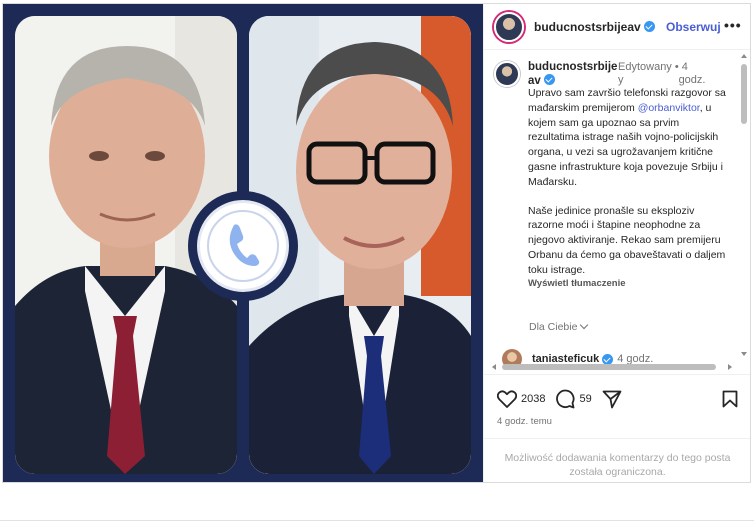 The width and height of the screenshot is (754, 527). Describe the element at coordinates (565, 399) in the screenshot. I see `comment-icon` at that location.